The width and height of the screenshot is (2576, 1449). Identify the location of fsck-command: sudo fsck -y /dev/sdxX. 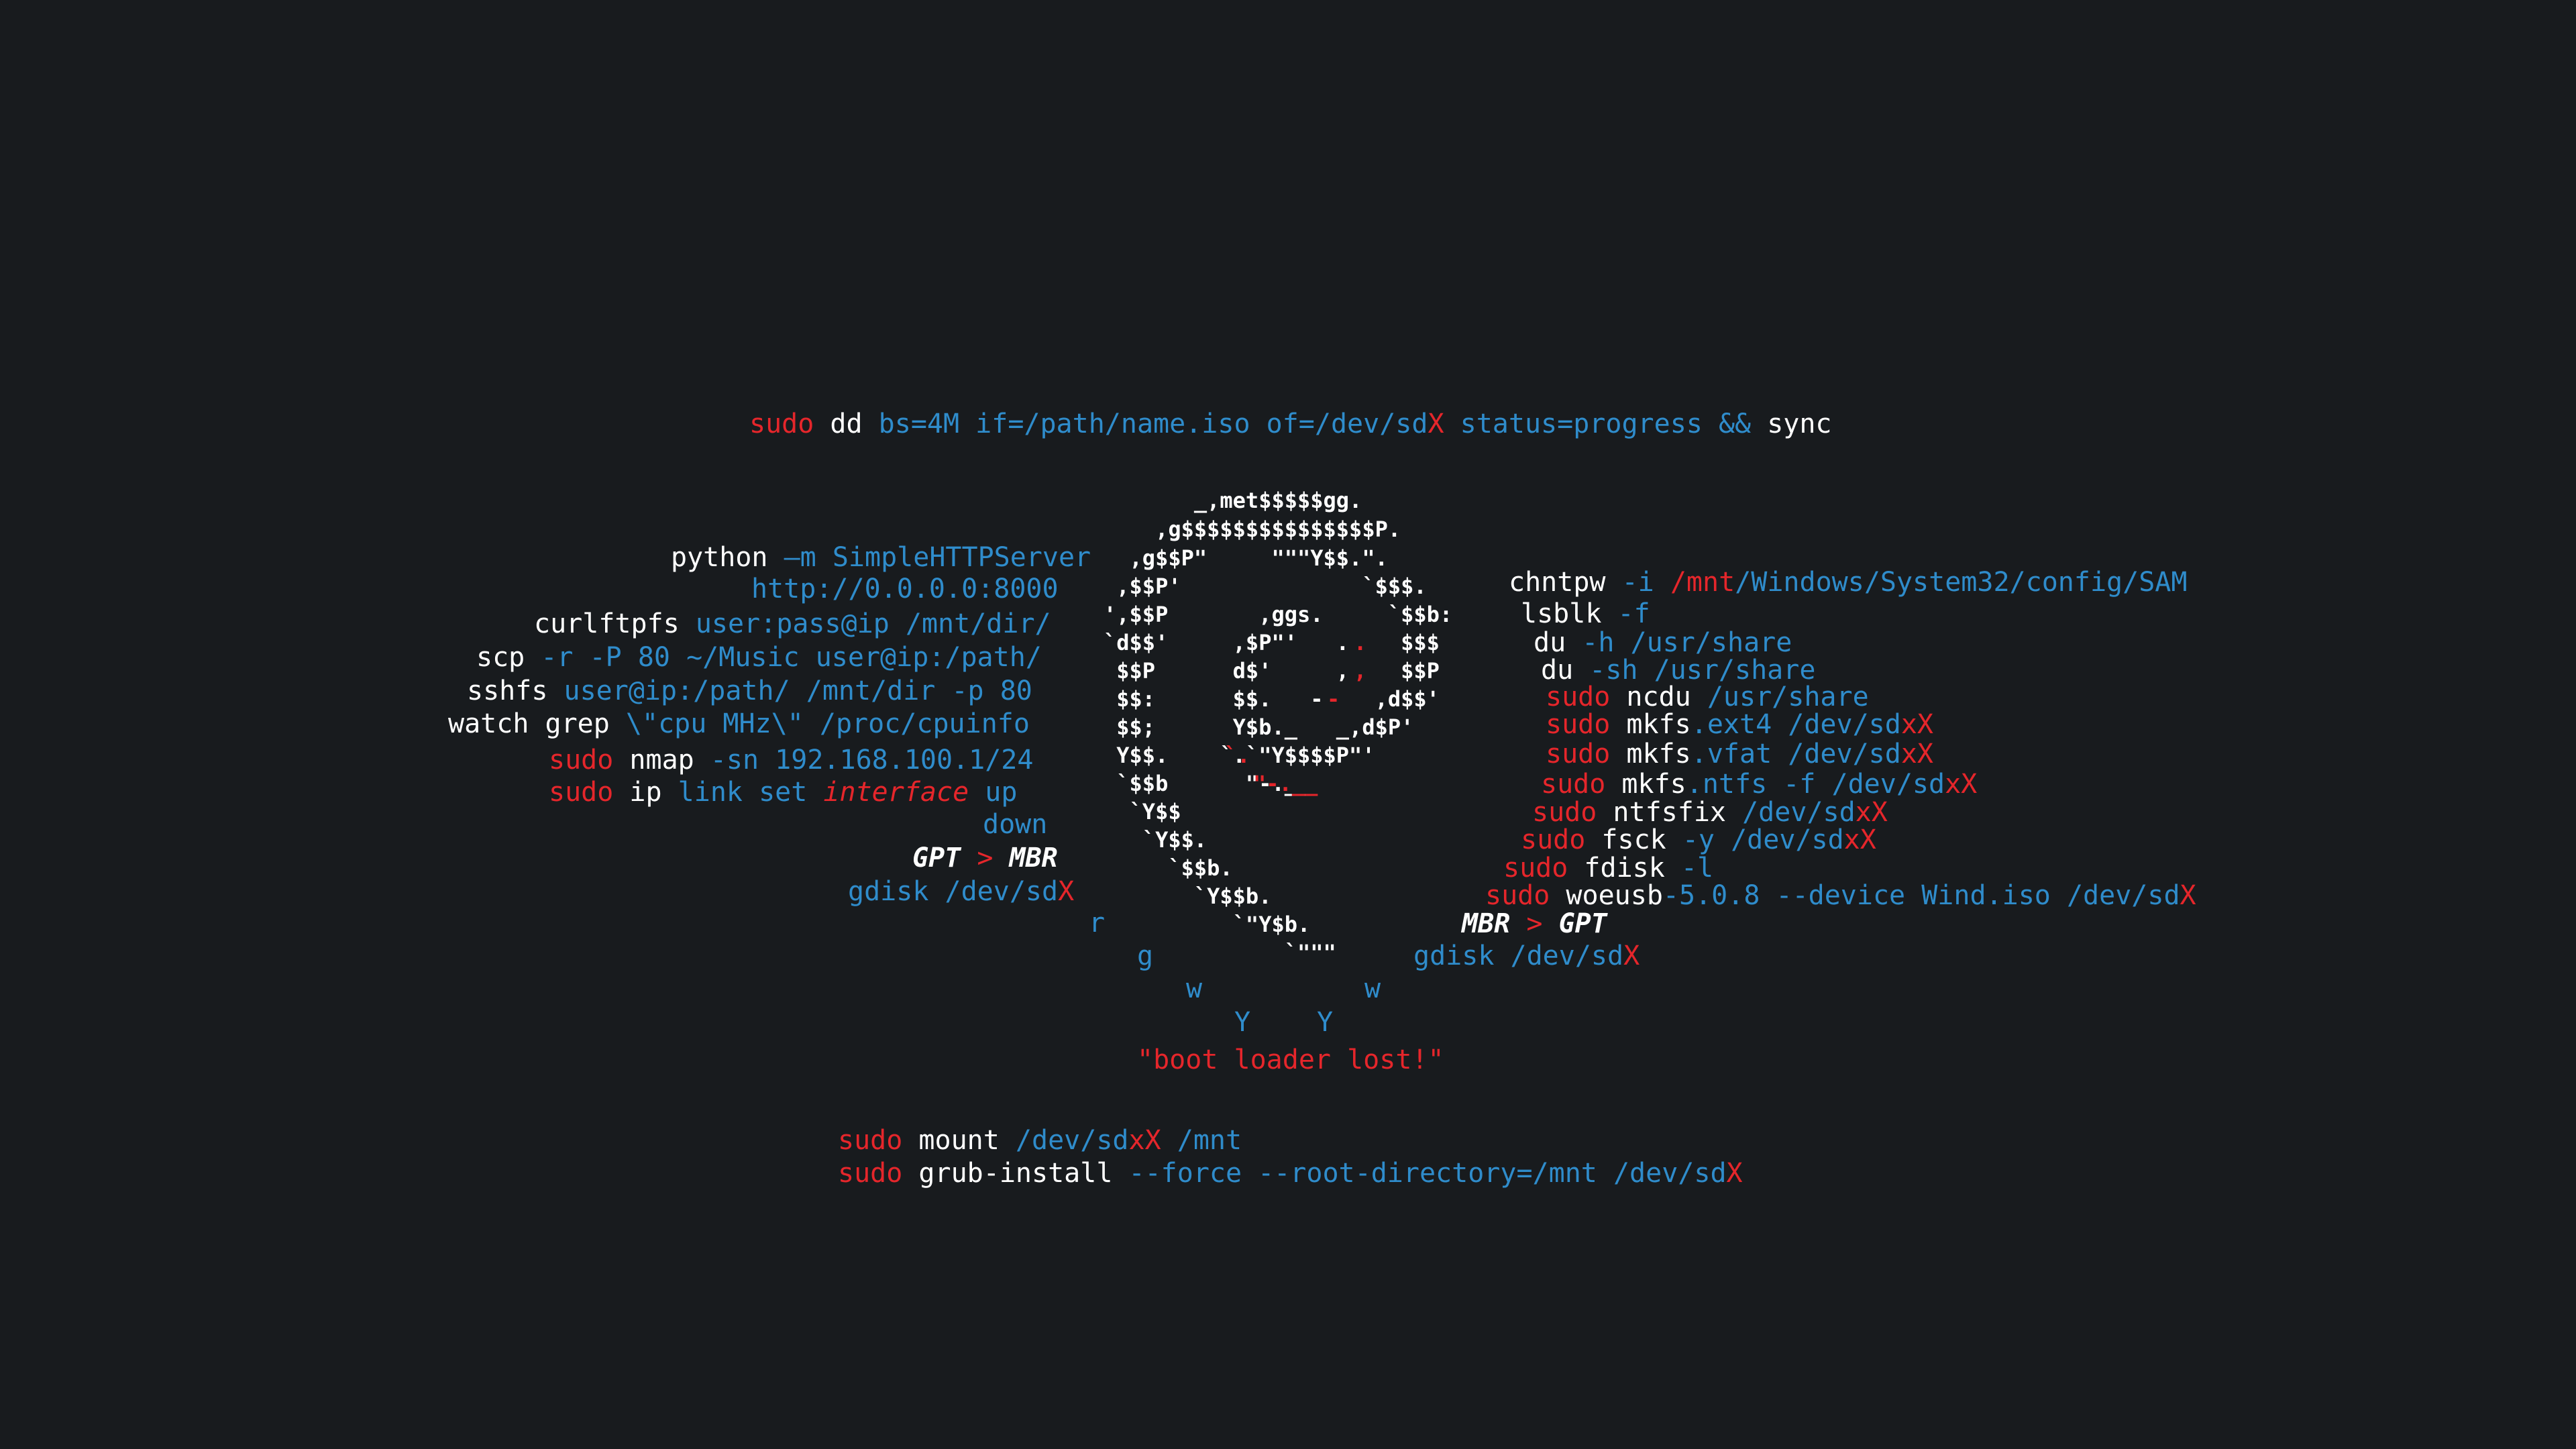
(1698, 840).